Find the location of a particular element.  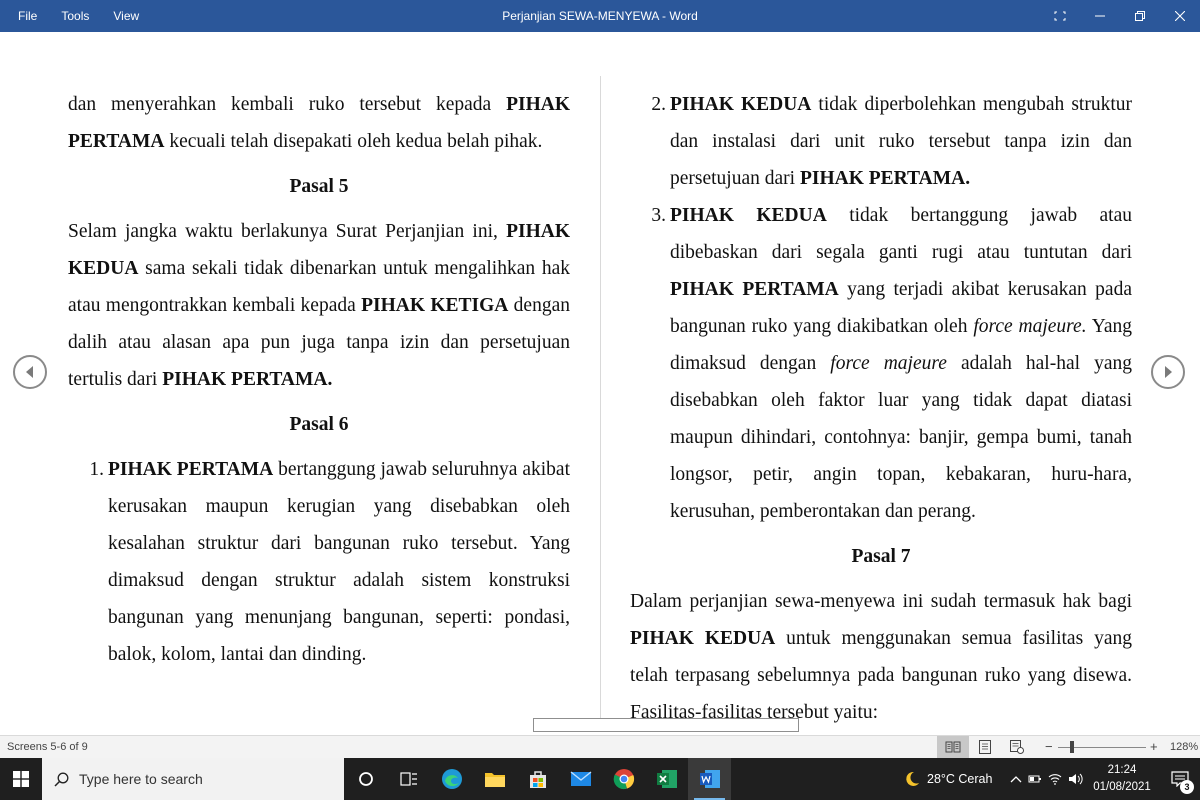

menu-bar: File Tools View is located at coordinates (72, 16).